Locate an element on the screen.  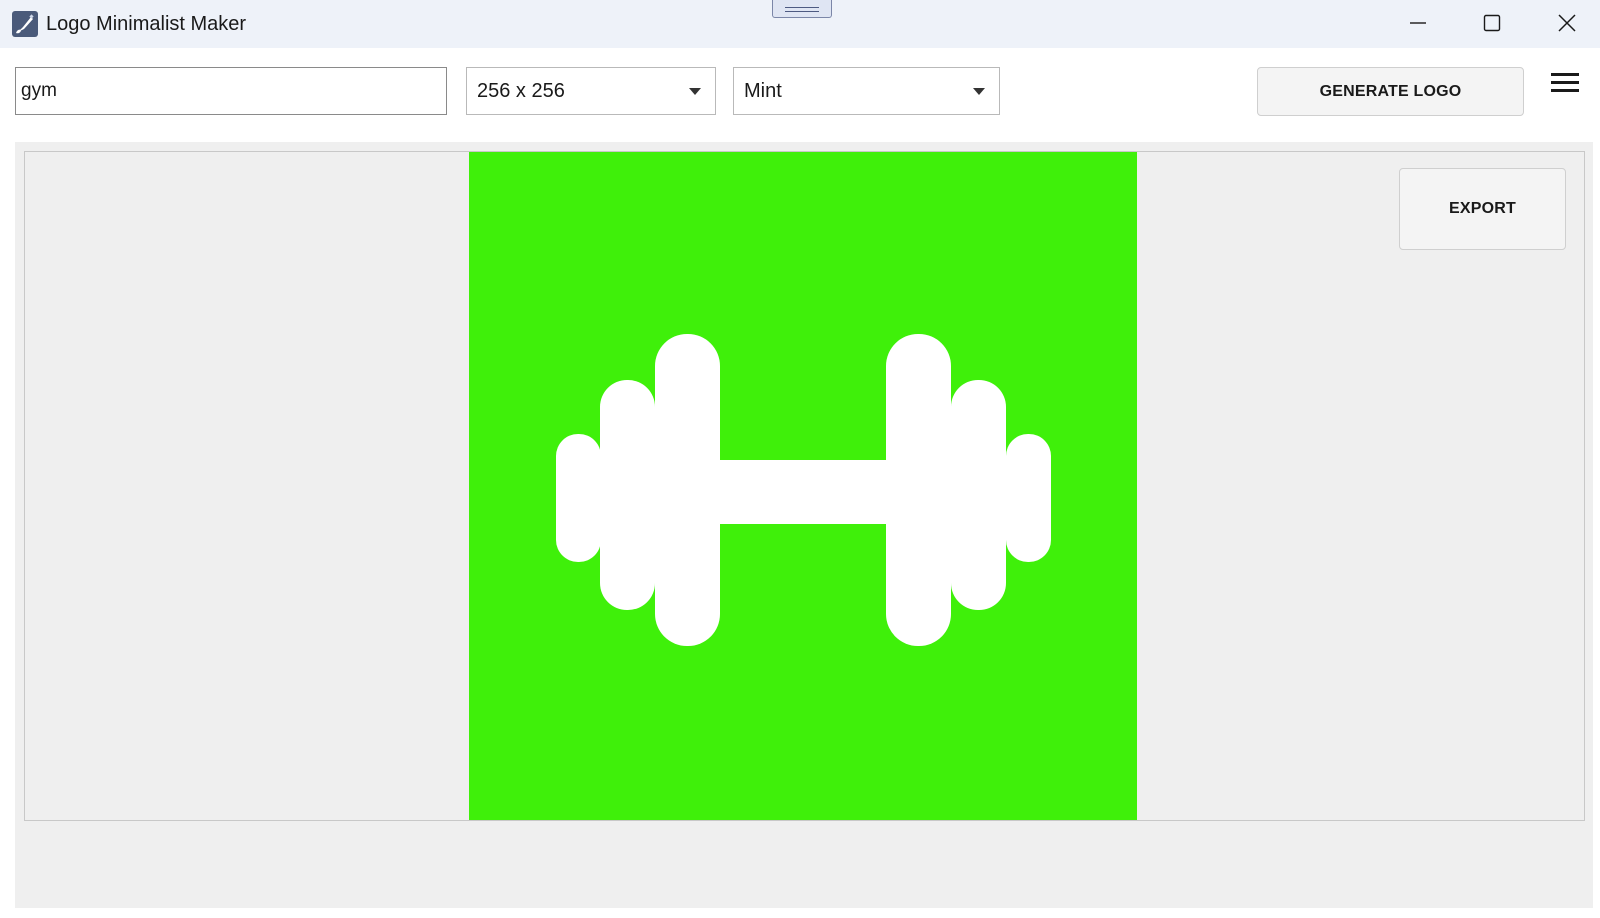
window-title: Logo Minimalist Maker is located at coordinates (146, 24).